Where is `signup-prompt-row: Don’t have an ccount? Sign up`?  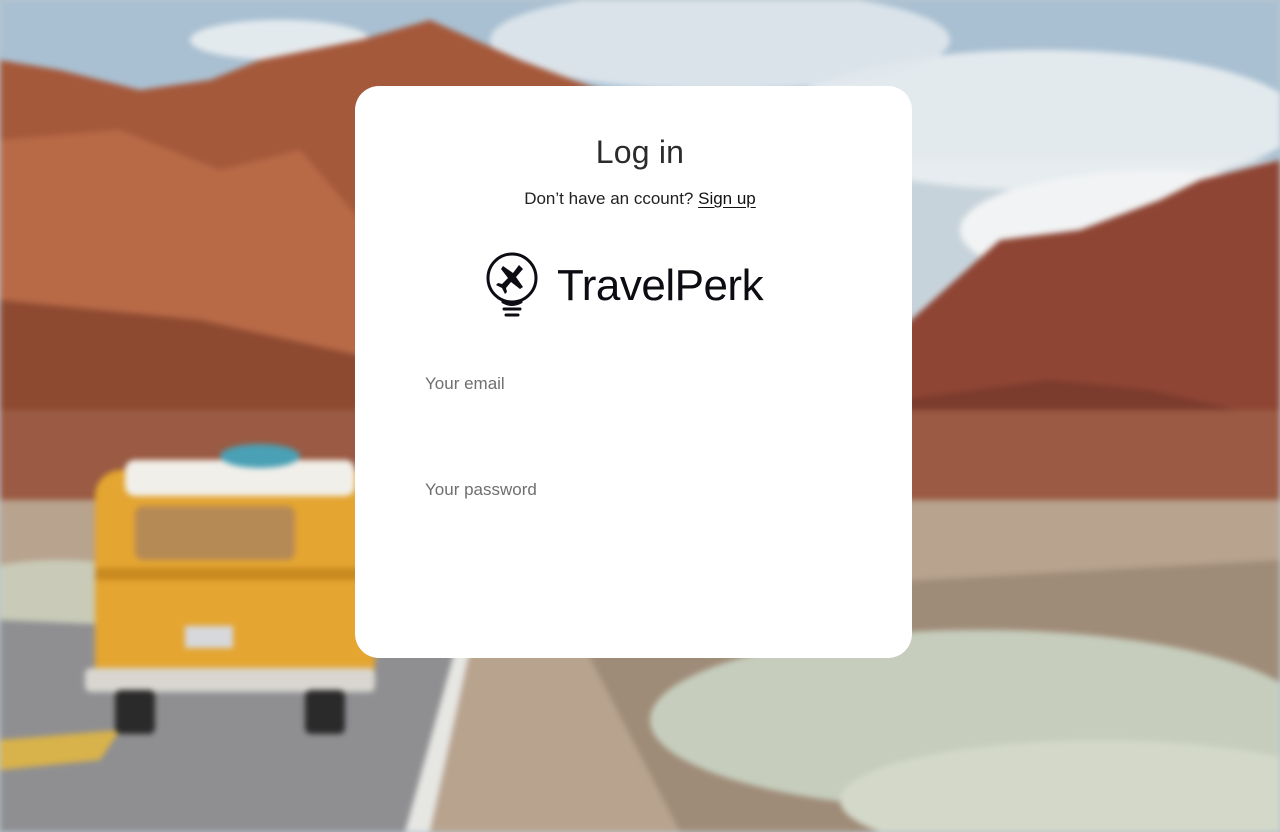 signup-prompt-row: Don’t have an ccount? Sign up is located at coordinates (640, 199).